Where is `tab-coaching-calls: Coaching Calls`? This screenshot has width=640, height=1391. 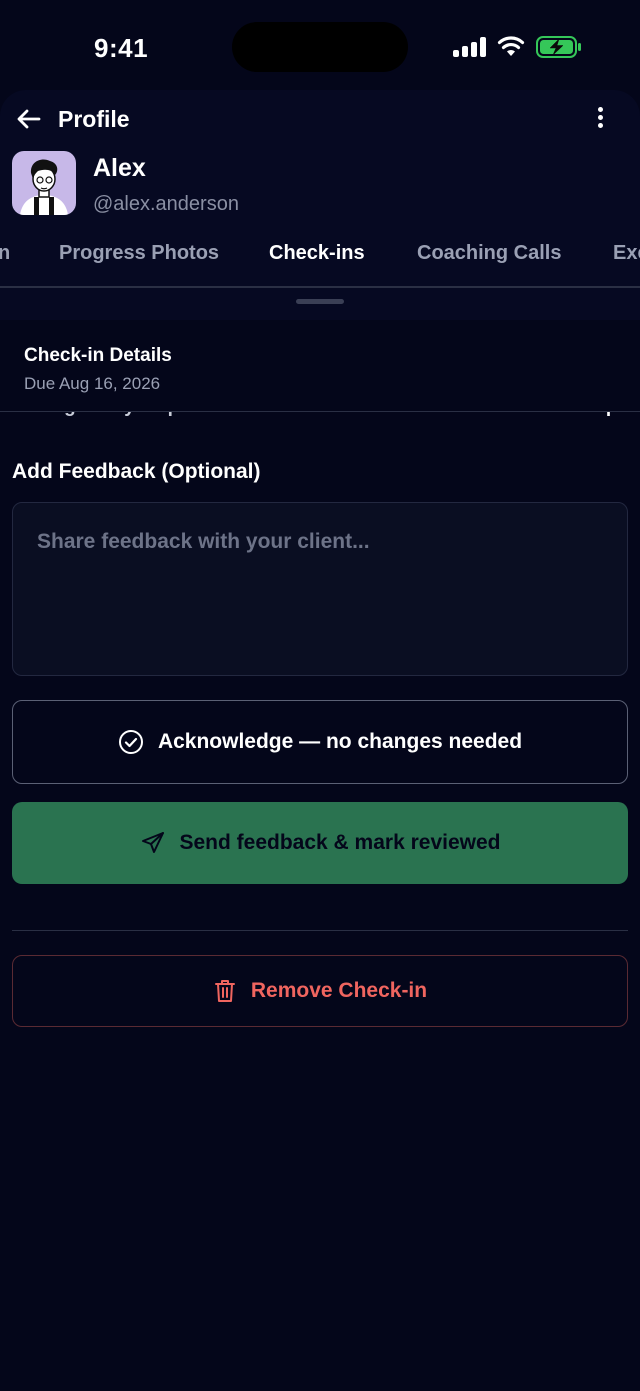
tab-coaching-calls: Coaching Calls is located at coordinates (489, 253).